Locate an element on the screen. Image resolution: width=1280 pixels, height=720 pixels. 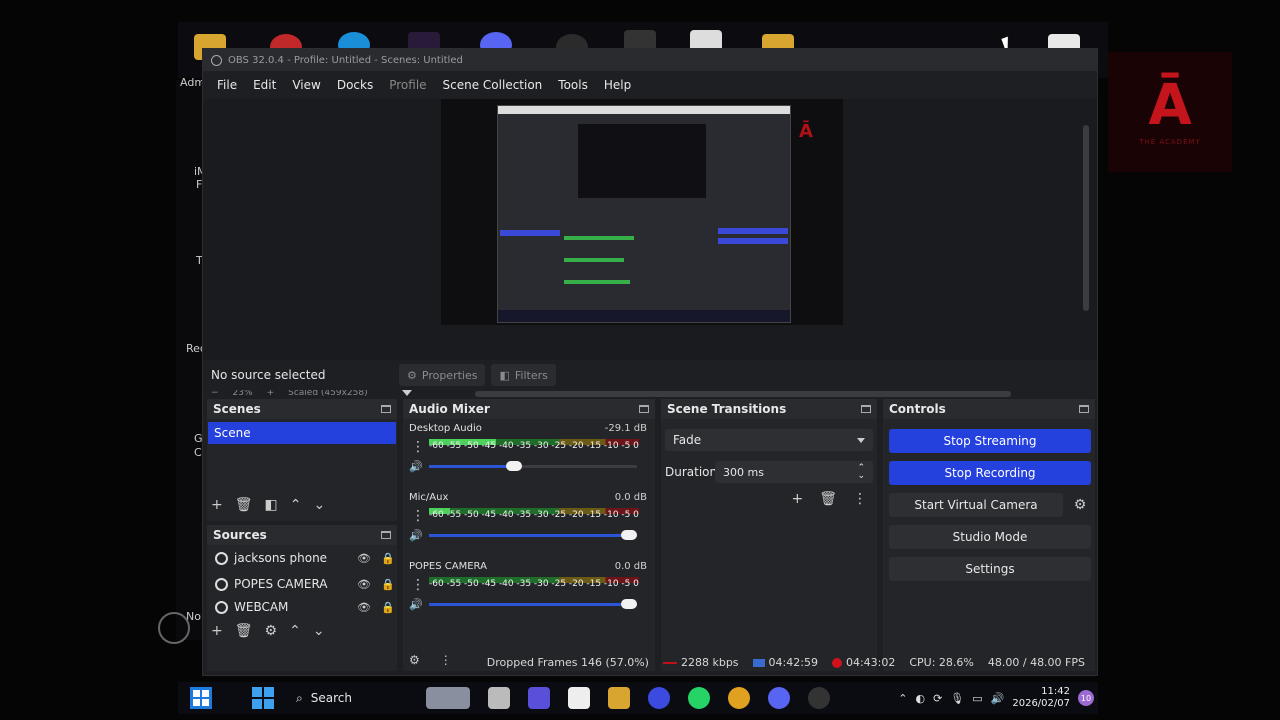
channel-name: POPES CAMERA is located at coordinates (448, 566).